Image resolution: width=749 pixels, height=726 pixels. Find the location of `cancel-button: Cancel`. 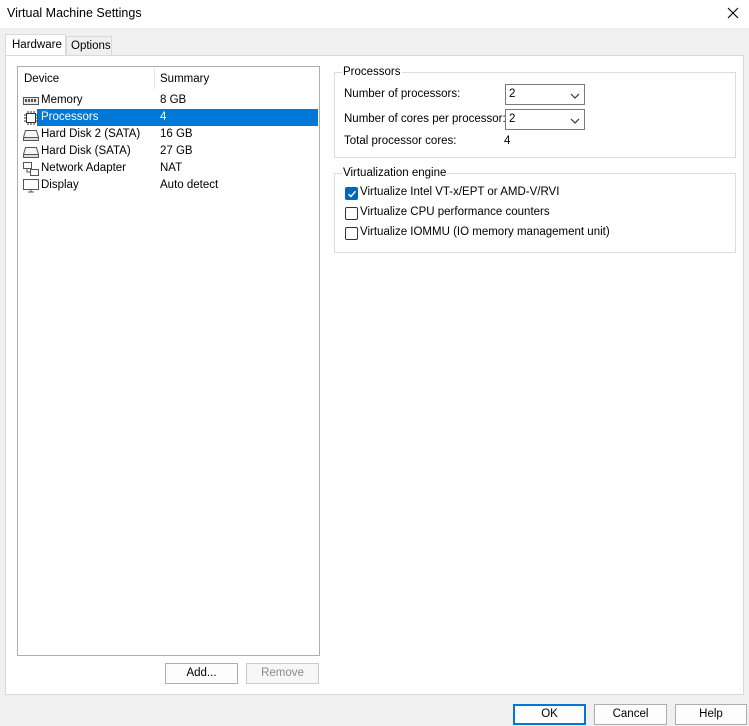

cancel-button: Cancel is located at coordinates (630, 714).